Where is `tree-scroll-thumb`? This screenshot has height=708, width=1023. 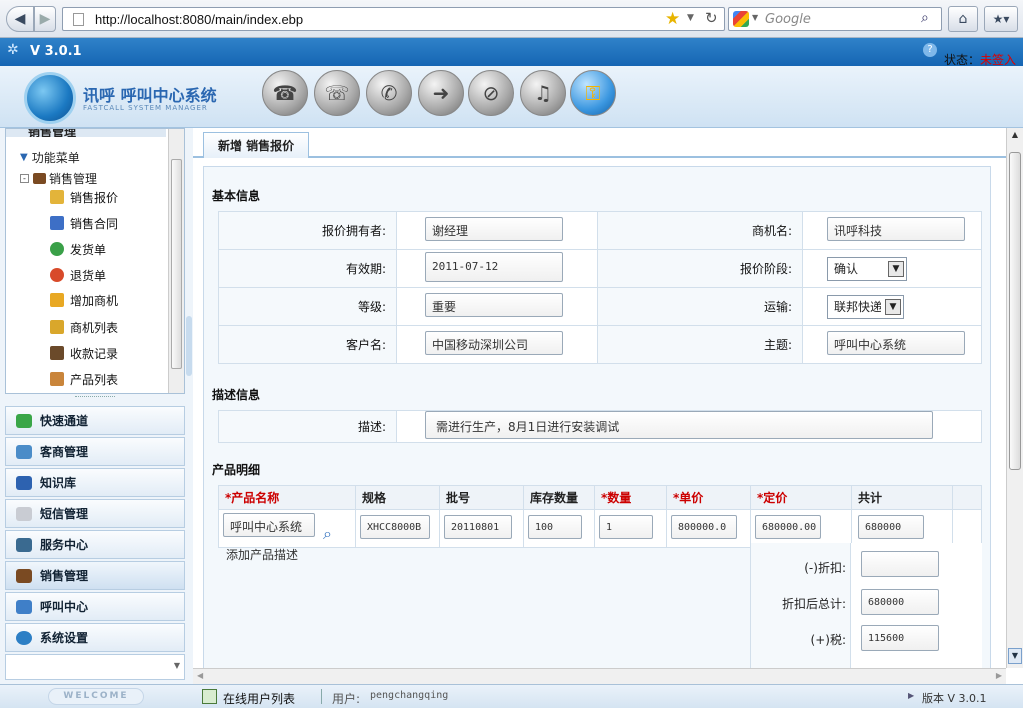
tree-scroll-thumb is located at coordinates (176, 264).